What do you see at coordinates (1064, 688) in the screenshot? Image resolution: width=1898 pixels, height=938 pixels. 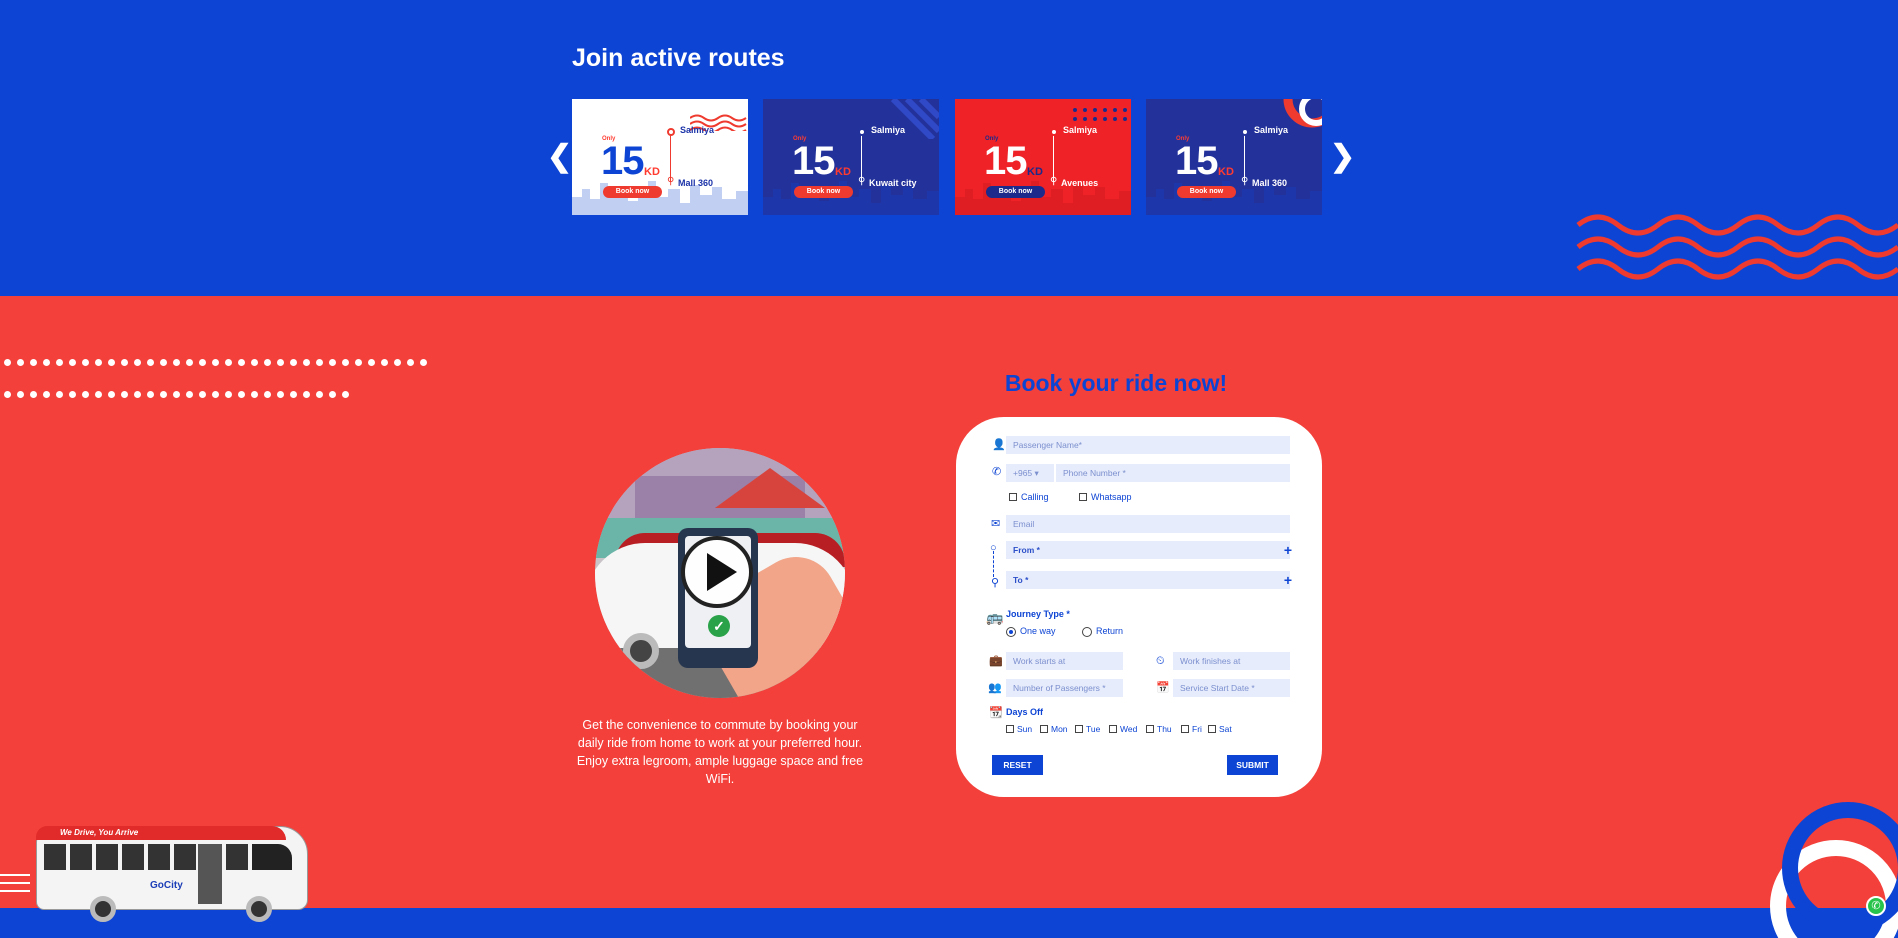 I see `passenger-count-input: Number of Passengers *` at bounding box center [1064, 688].